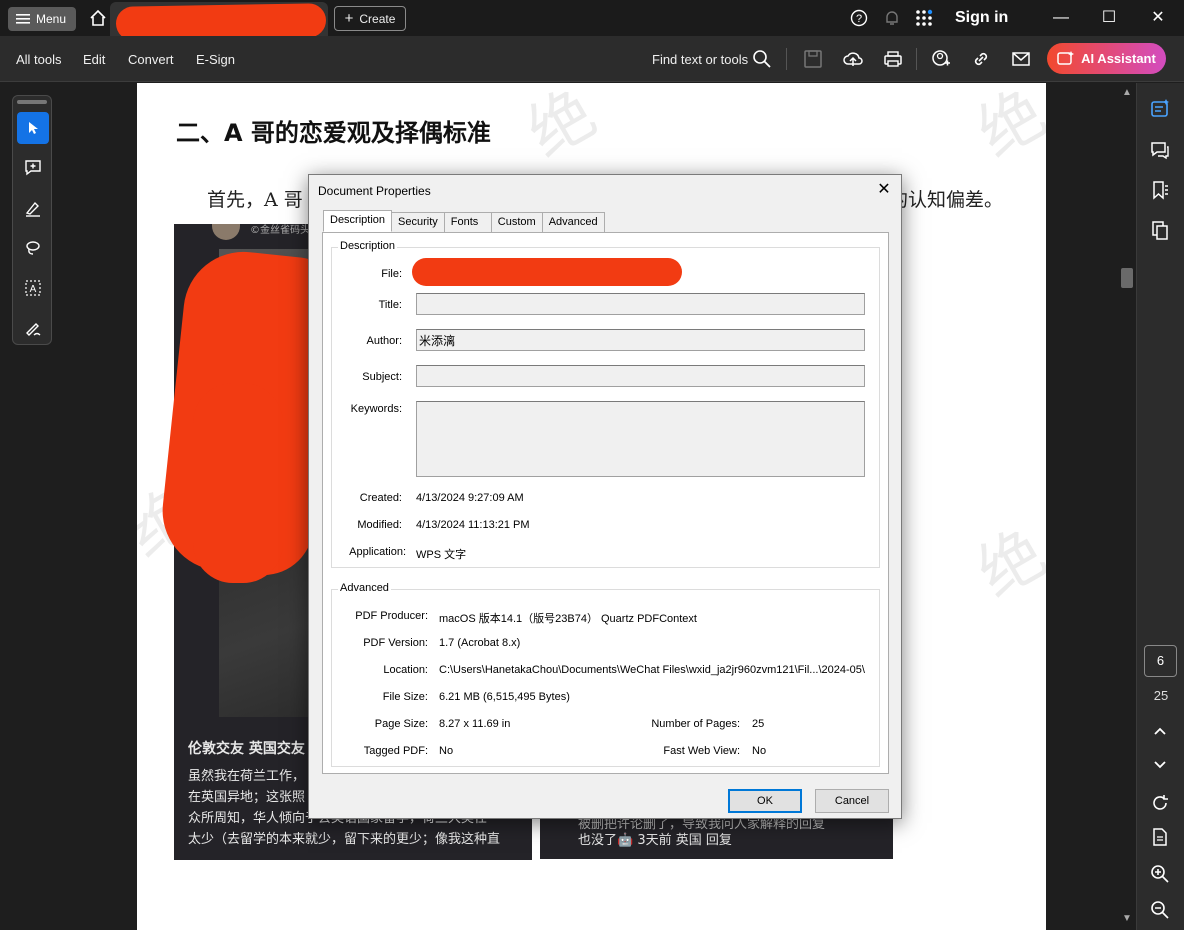 The image size is (1184, 930). I want to click on search-icon, so click(762, 59).